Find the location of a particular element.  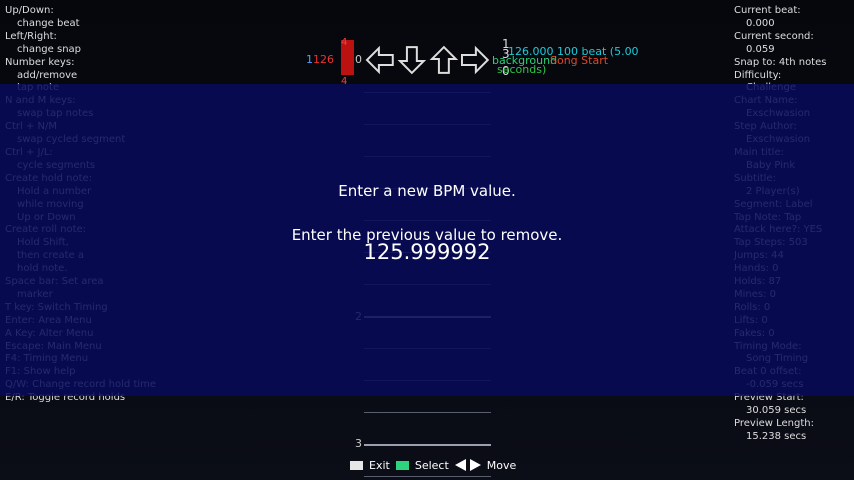

exit-key-icon is located at coordinates (356, 465).